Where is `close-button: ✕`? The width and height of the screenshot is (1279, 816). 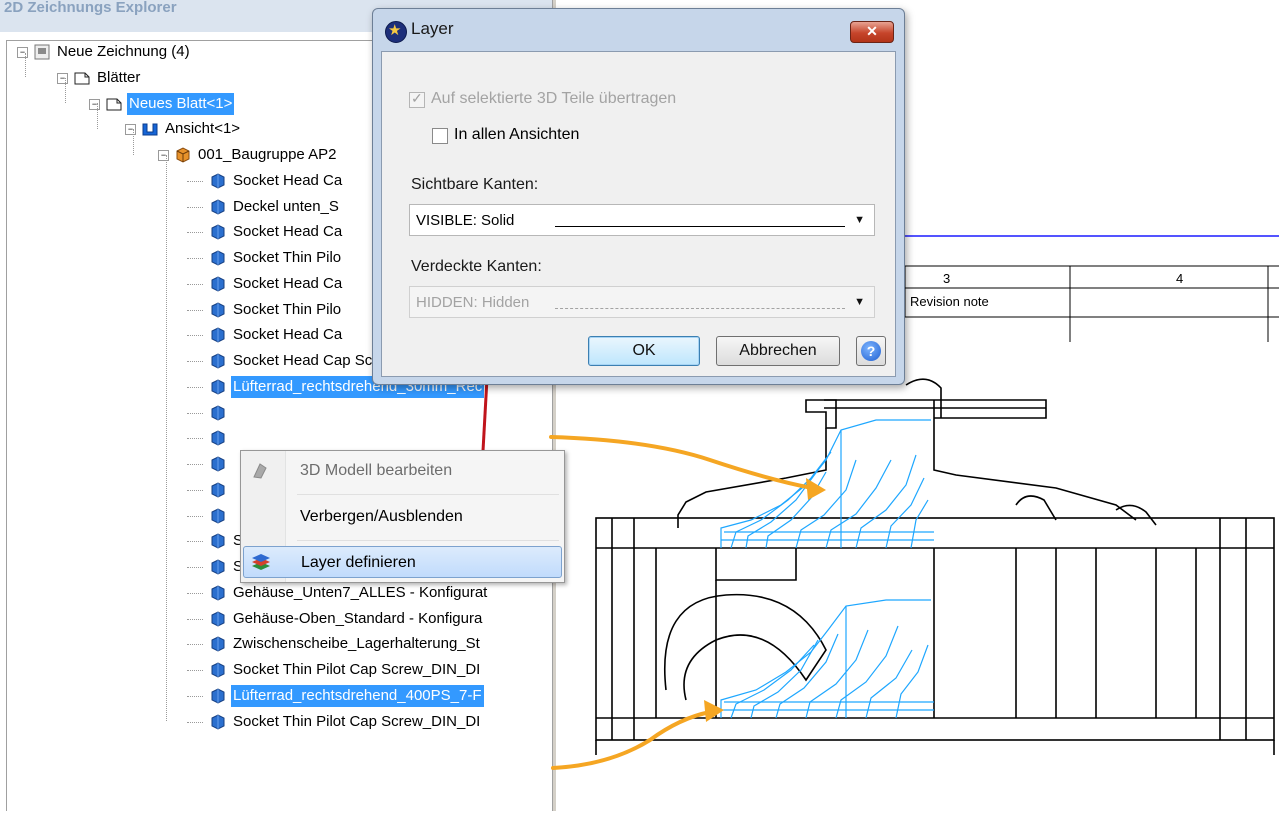 close-button: ✕ is located at coordinates (872, 32).